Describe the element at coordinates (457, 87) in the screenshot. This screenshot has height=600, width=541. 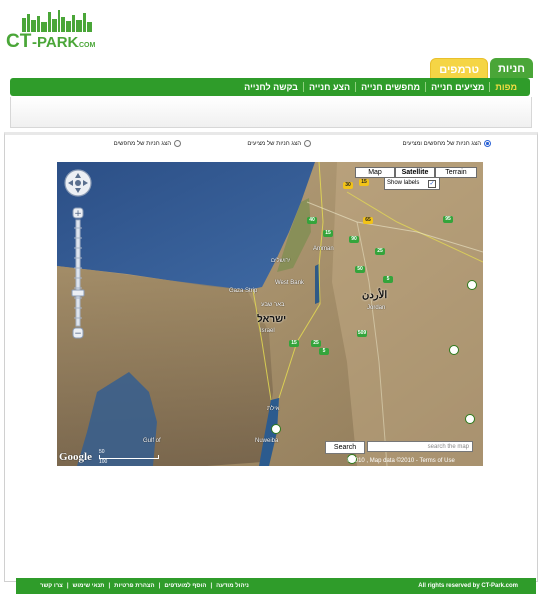
I see `nav-item-offering: מציעים חנייה` at that location.